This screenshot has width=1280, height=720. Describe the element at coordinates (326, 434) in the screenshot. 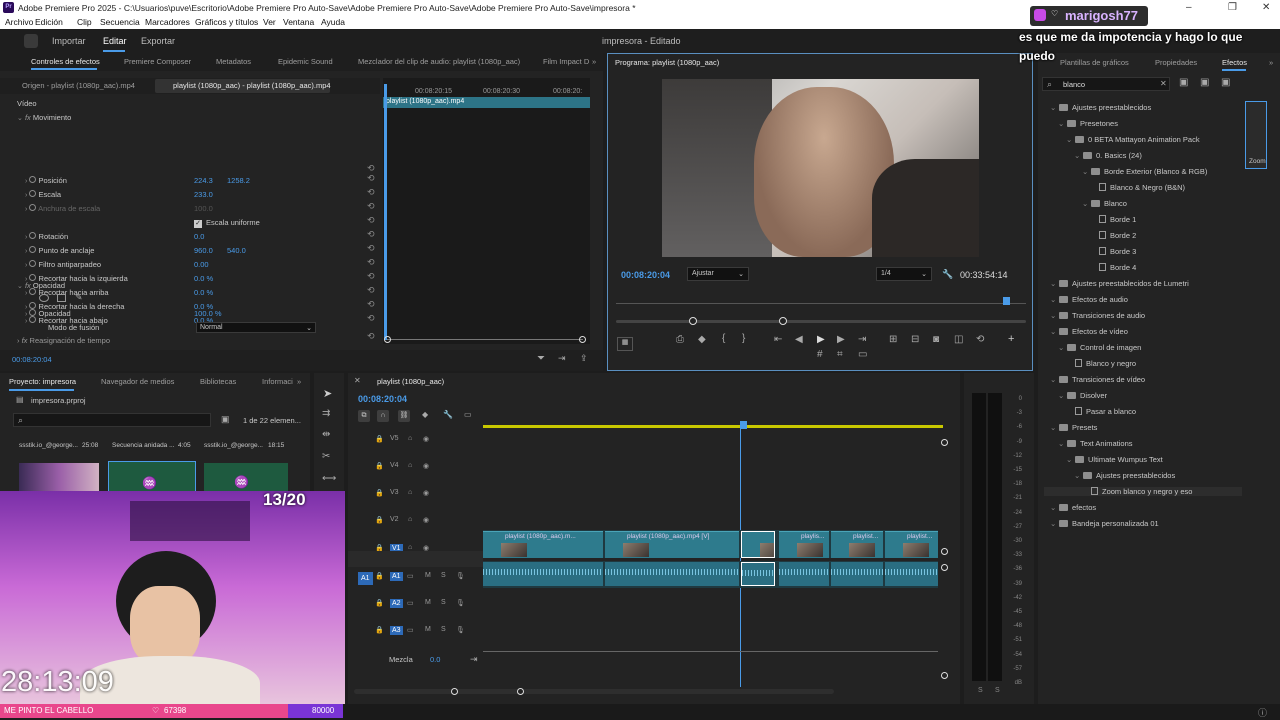

I see `ripple-tool-icon: ⇹` at that location.